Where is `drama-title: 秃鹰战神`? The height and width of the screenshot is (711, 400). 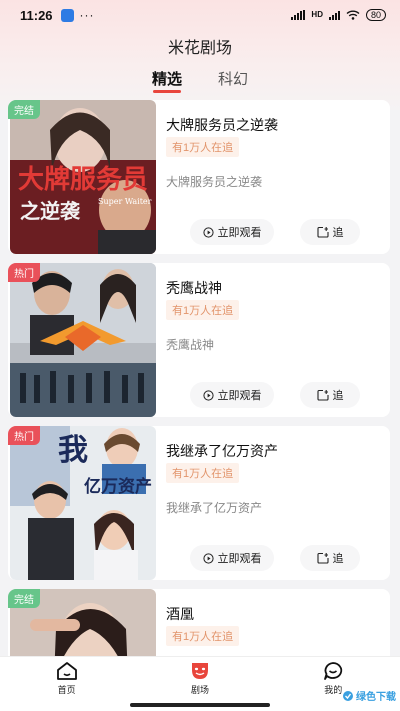
drama-title: 秃鹰战神 is located at coordinates (194, 288).